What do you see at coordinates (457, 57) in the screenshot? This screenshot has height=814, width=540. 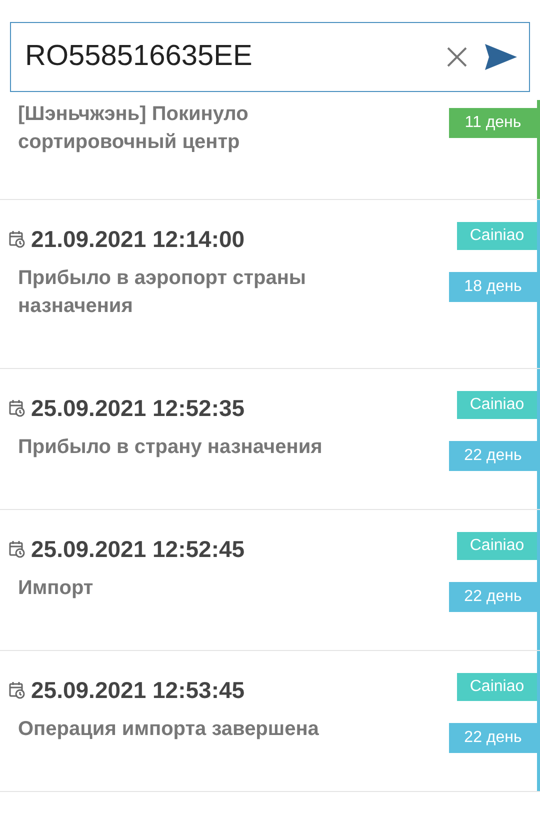 I see `close-icon` at bounding box center [457, 57].